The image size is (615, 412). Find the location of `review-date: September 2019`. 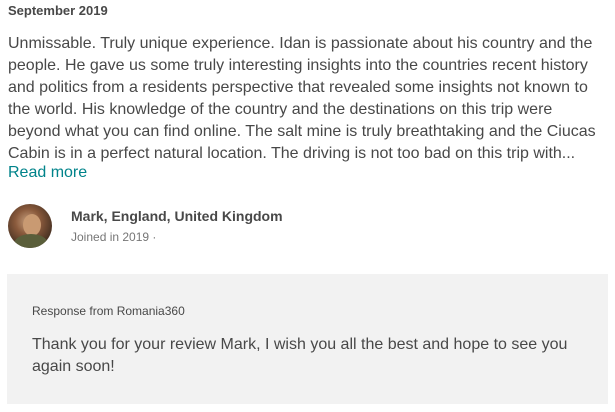

review-date: September 2019 is located at coordinates (58, 10).